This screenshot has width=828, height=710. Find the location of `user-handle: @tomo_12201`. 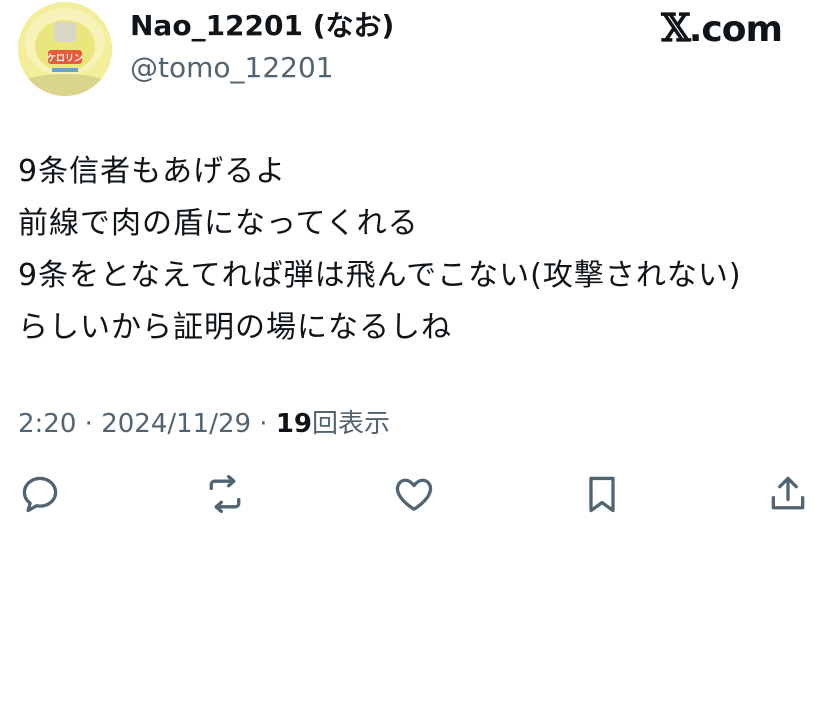

user-handle: @tomo_12201 is located at coordinates (232, 68).